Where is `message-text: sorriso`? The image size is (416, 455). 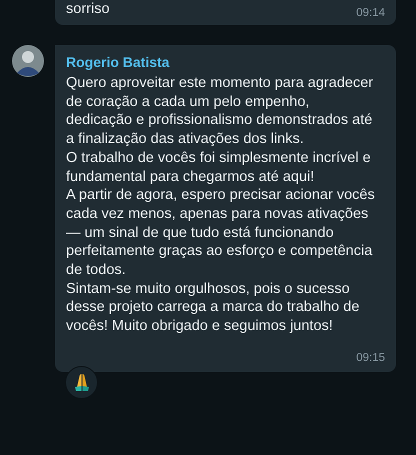
message-text: sorriso is located at coordinates (88, 9).